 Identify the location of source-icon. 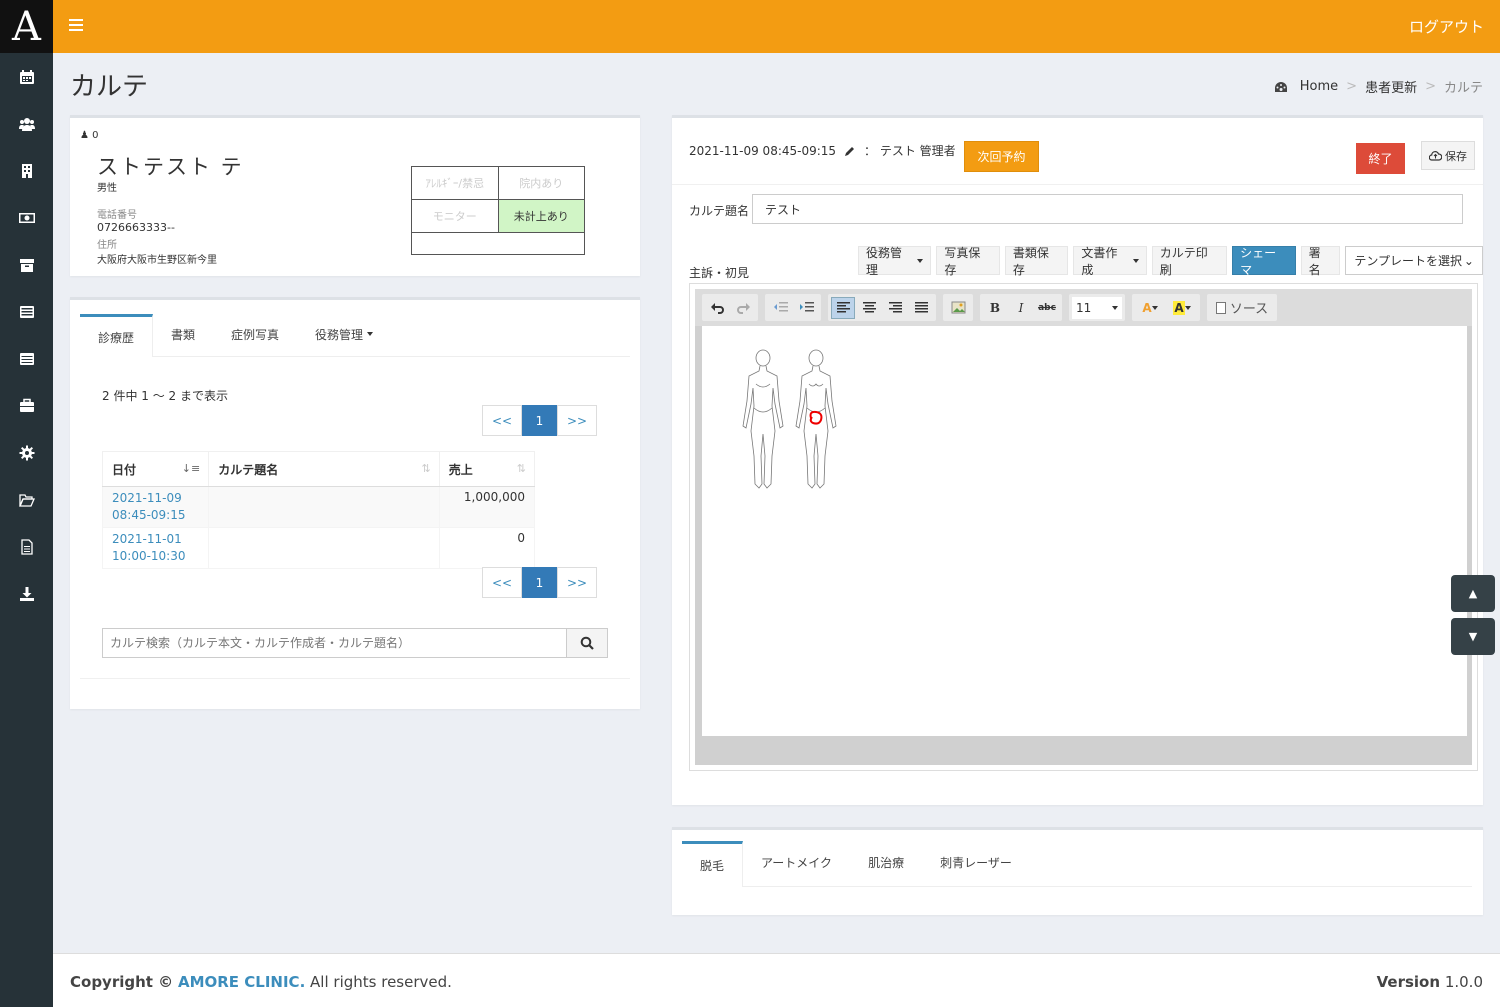
(1220, 307).